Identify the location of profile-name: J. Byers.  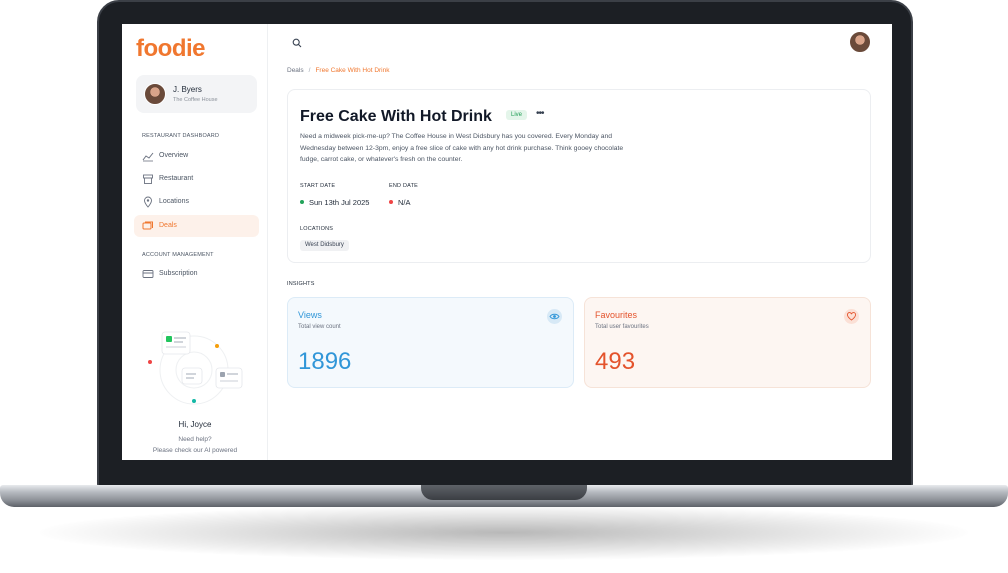
(187, 89).